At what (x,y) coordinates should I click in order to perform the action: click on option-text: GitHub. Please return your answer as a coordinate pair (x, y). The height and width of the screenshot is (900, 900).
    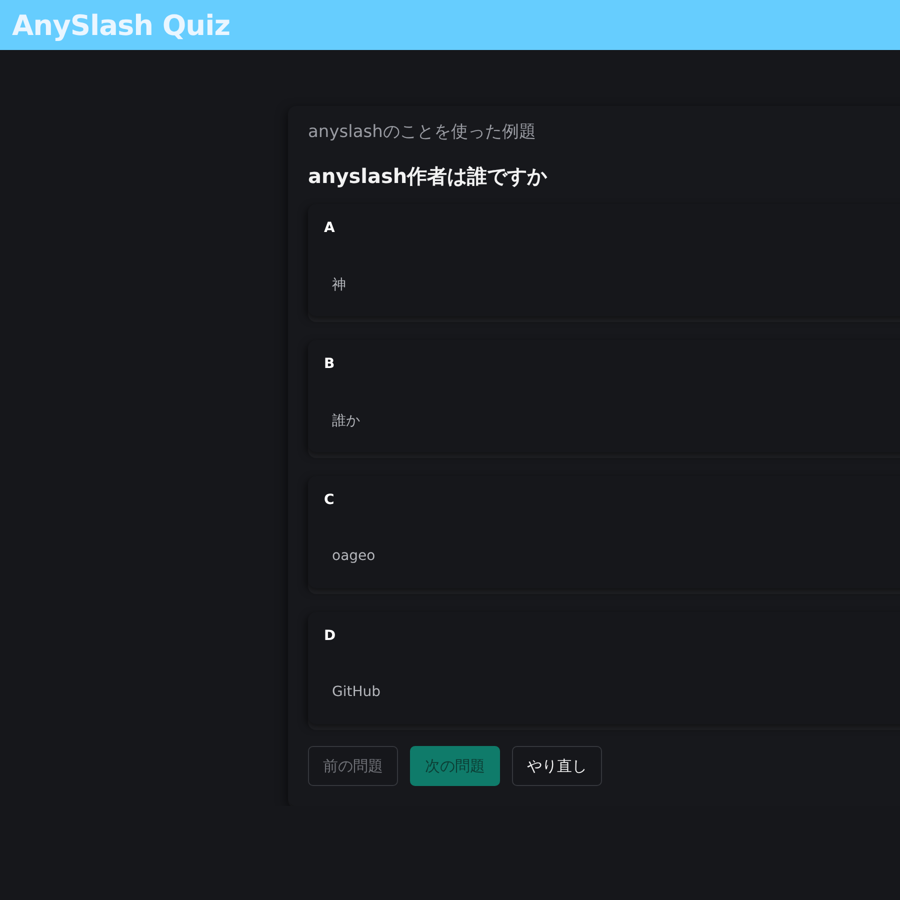
    Looking at the image, I should click on (356, 692).